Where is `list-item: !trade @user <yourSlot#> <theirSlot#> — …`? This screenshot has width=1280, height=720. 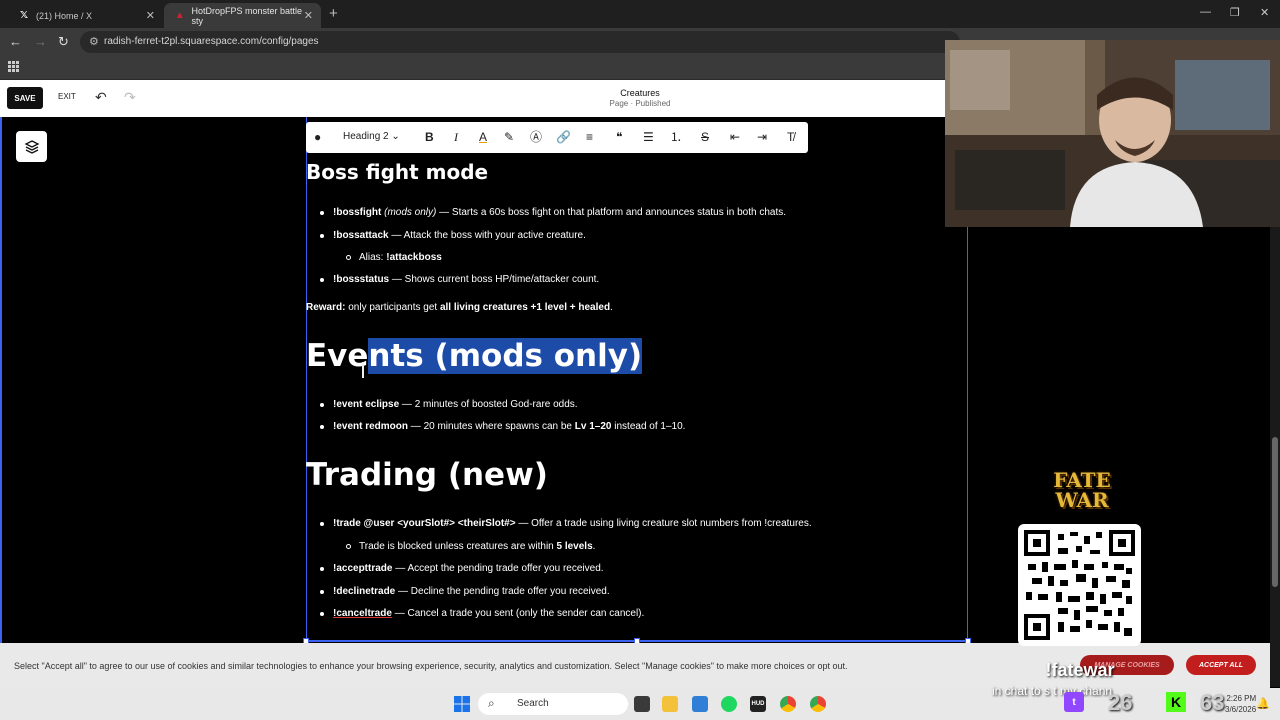 list-item: !trade @user <yourSlot#> <theirSlot#> — … is located at coordinates (572, 523).